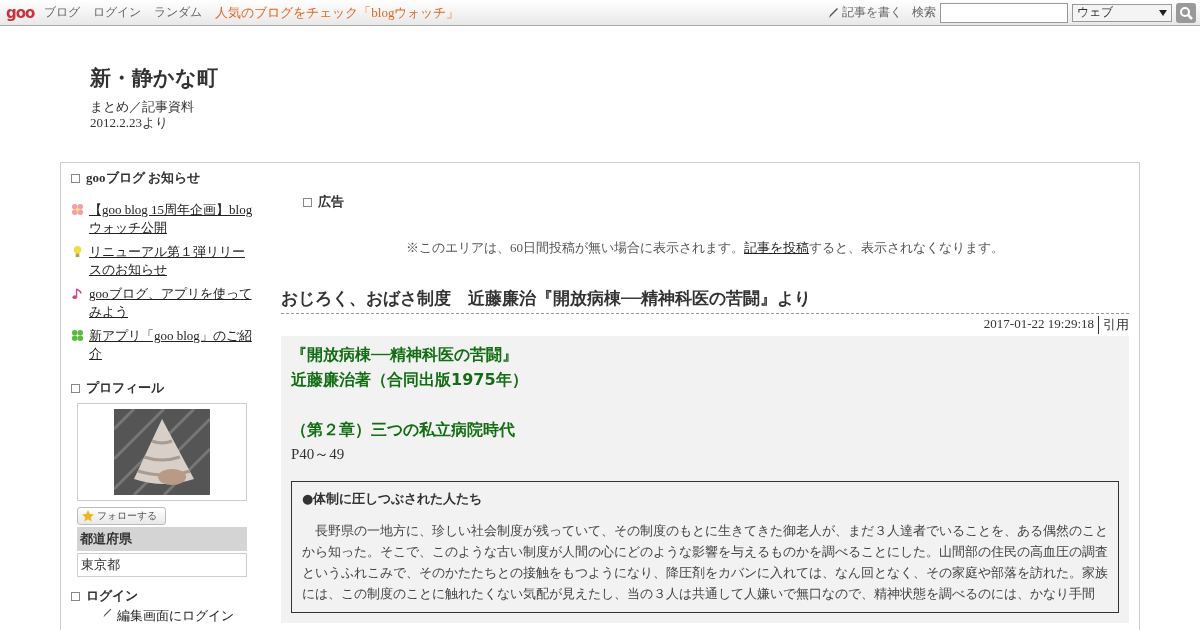  What do you see at coordinates (162, 565) in the screenshot?
I see `field-value: 東京都` at bounding box center [162, 565].